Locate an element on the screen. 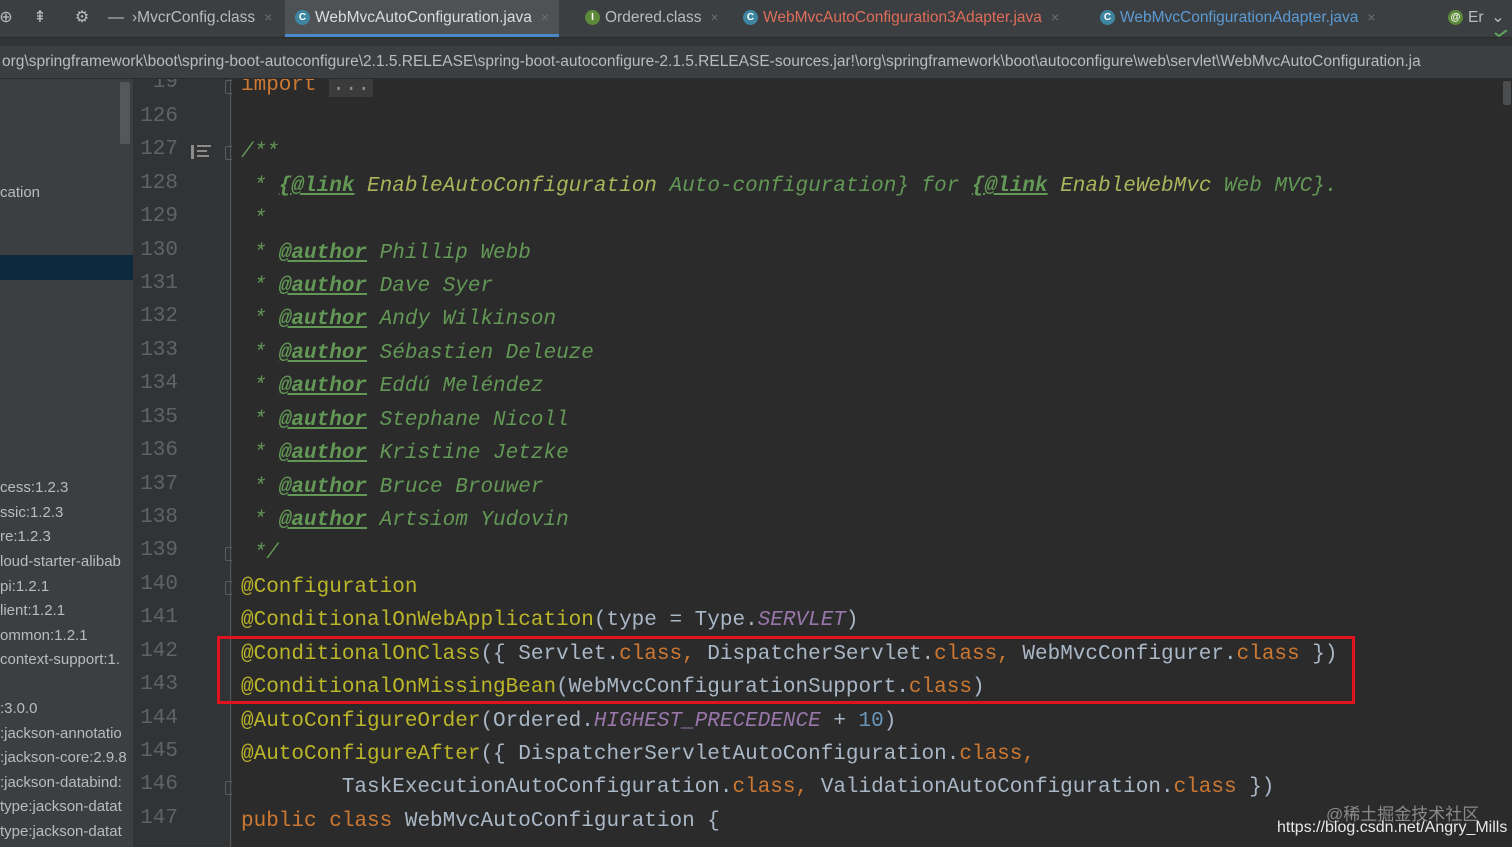  line-number: 147 is located at coordinates (159, 818).